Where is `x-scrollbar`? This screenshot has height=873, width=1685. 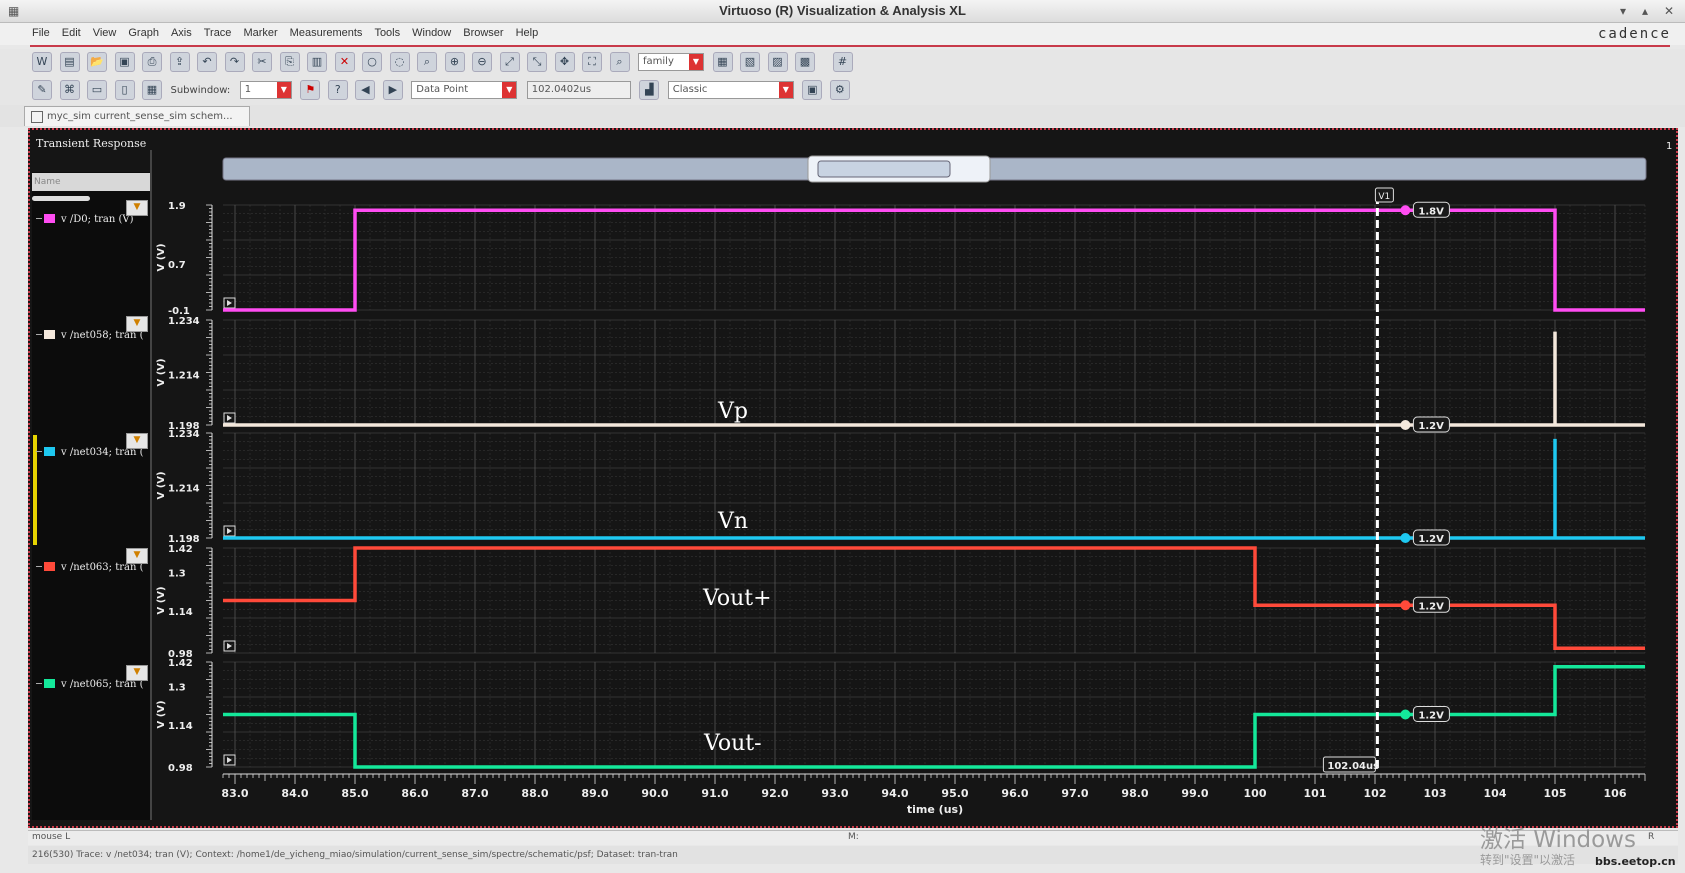 x-scrollbar is located at coordinates (934, 169).